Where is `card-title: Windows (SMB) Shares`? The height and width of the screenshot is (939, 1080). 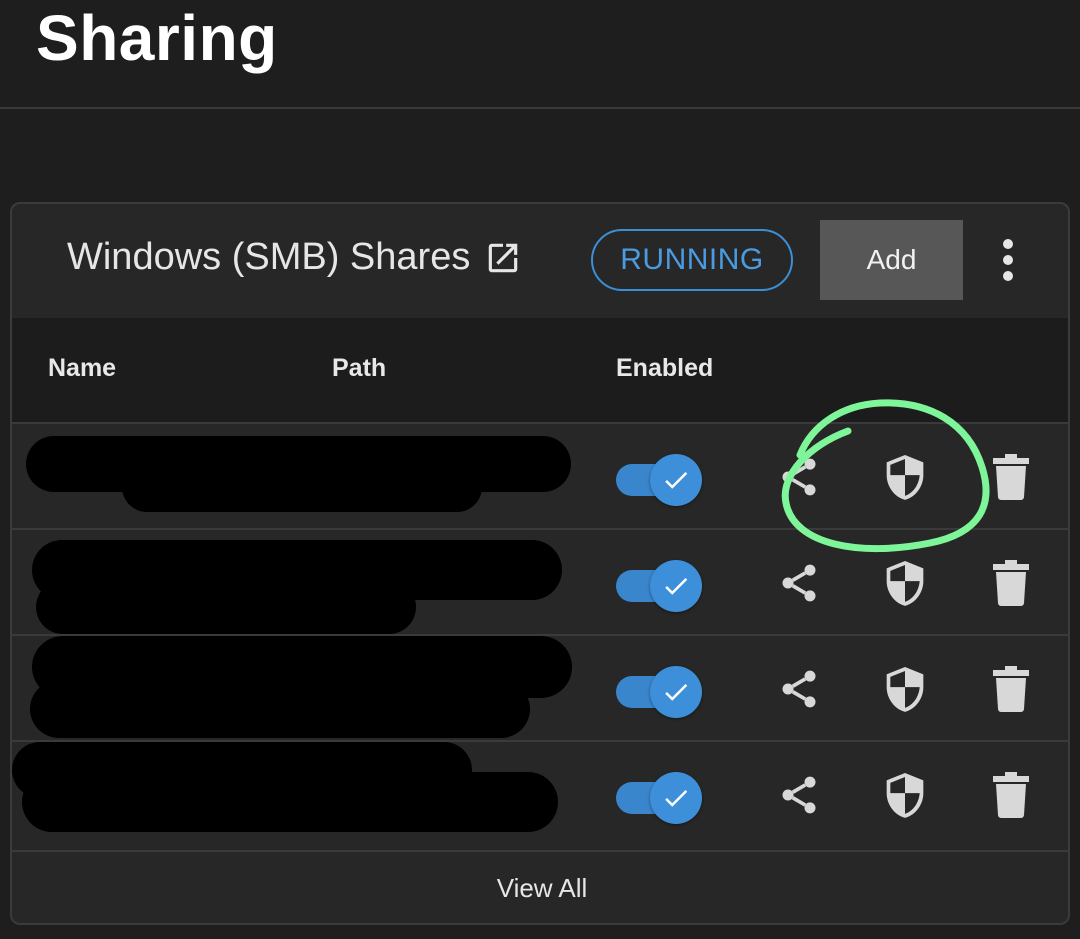
card-title: Windows (SMB) Shares is located at coordinates (294, 257).